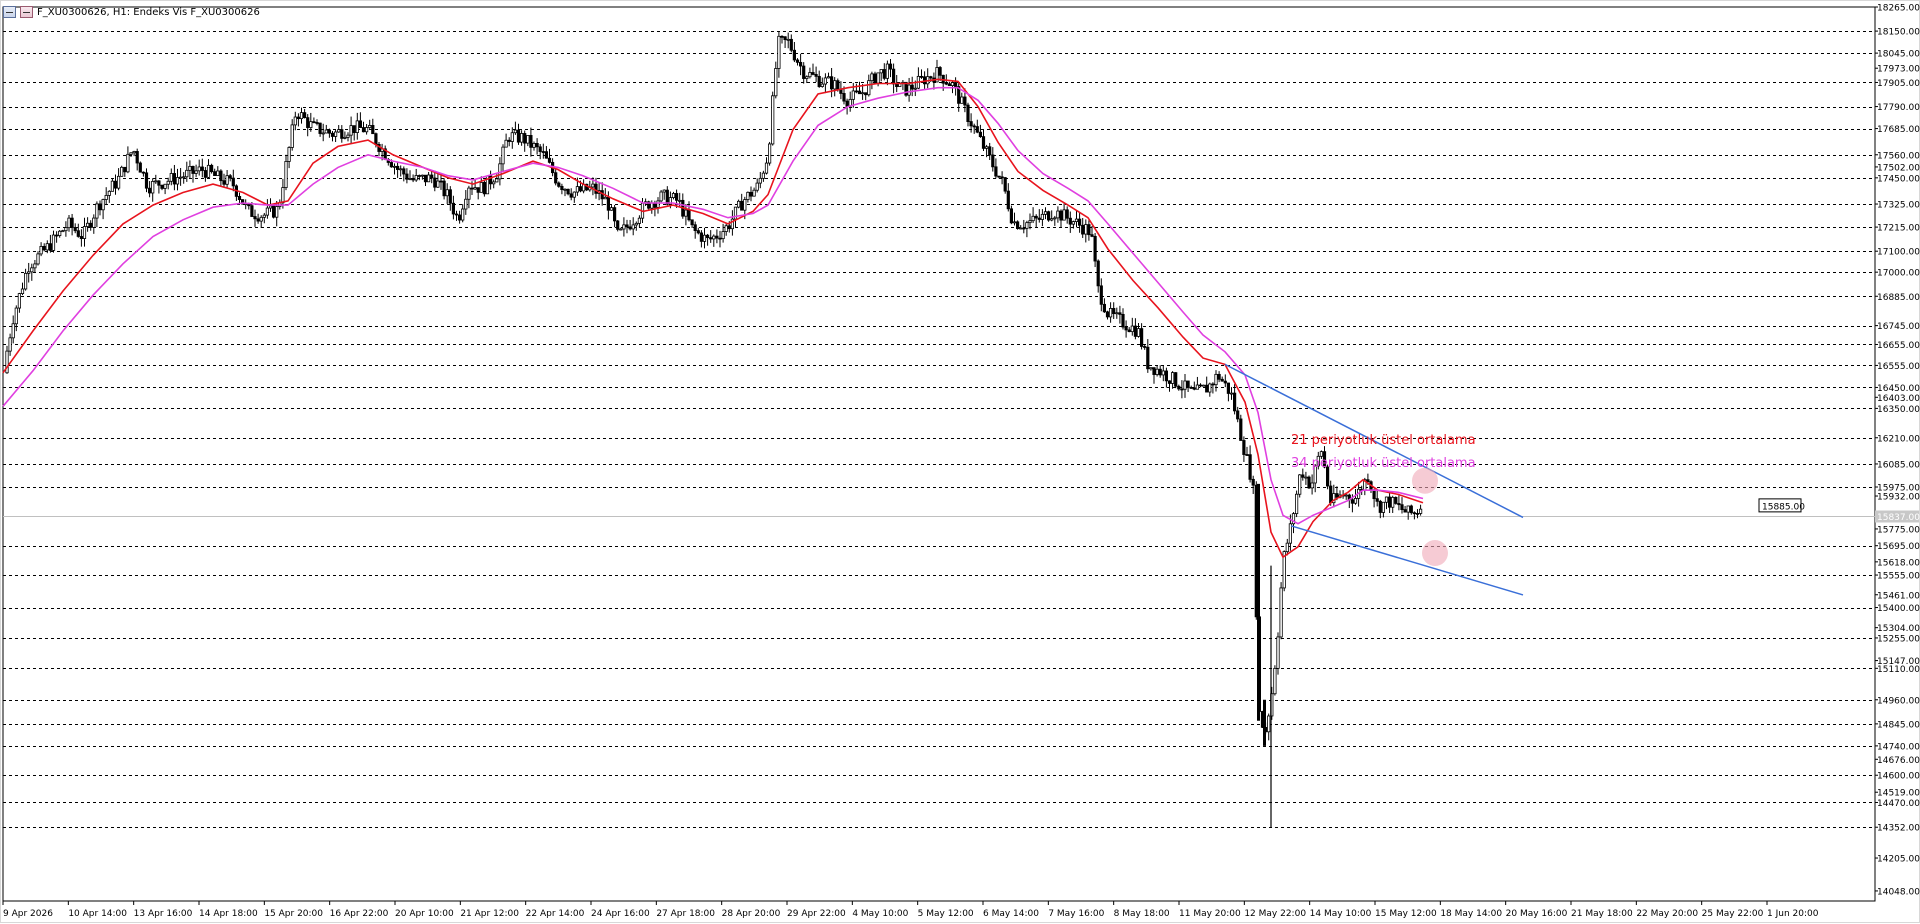 Image resolution: width=1920 pixels, height=924 pixels. What do you see at coordinates (1898, 829) in the screenshot?
I see `y-tick-label: 14352.00` at bounding box center [1898, 829].